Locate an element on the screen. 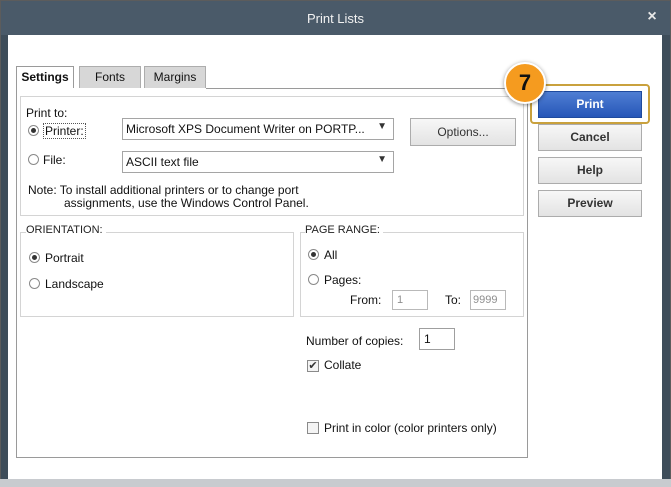 This screenshot has height=487, width=671. page-range-label: PAGE RANGE: is located at coordinates (344, 230).